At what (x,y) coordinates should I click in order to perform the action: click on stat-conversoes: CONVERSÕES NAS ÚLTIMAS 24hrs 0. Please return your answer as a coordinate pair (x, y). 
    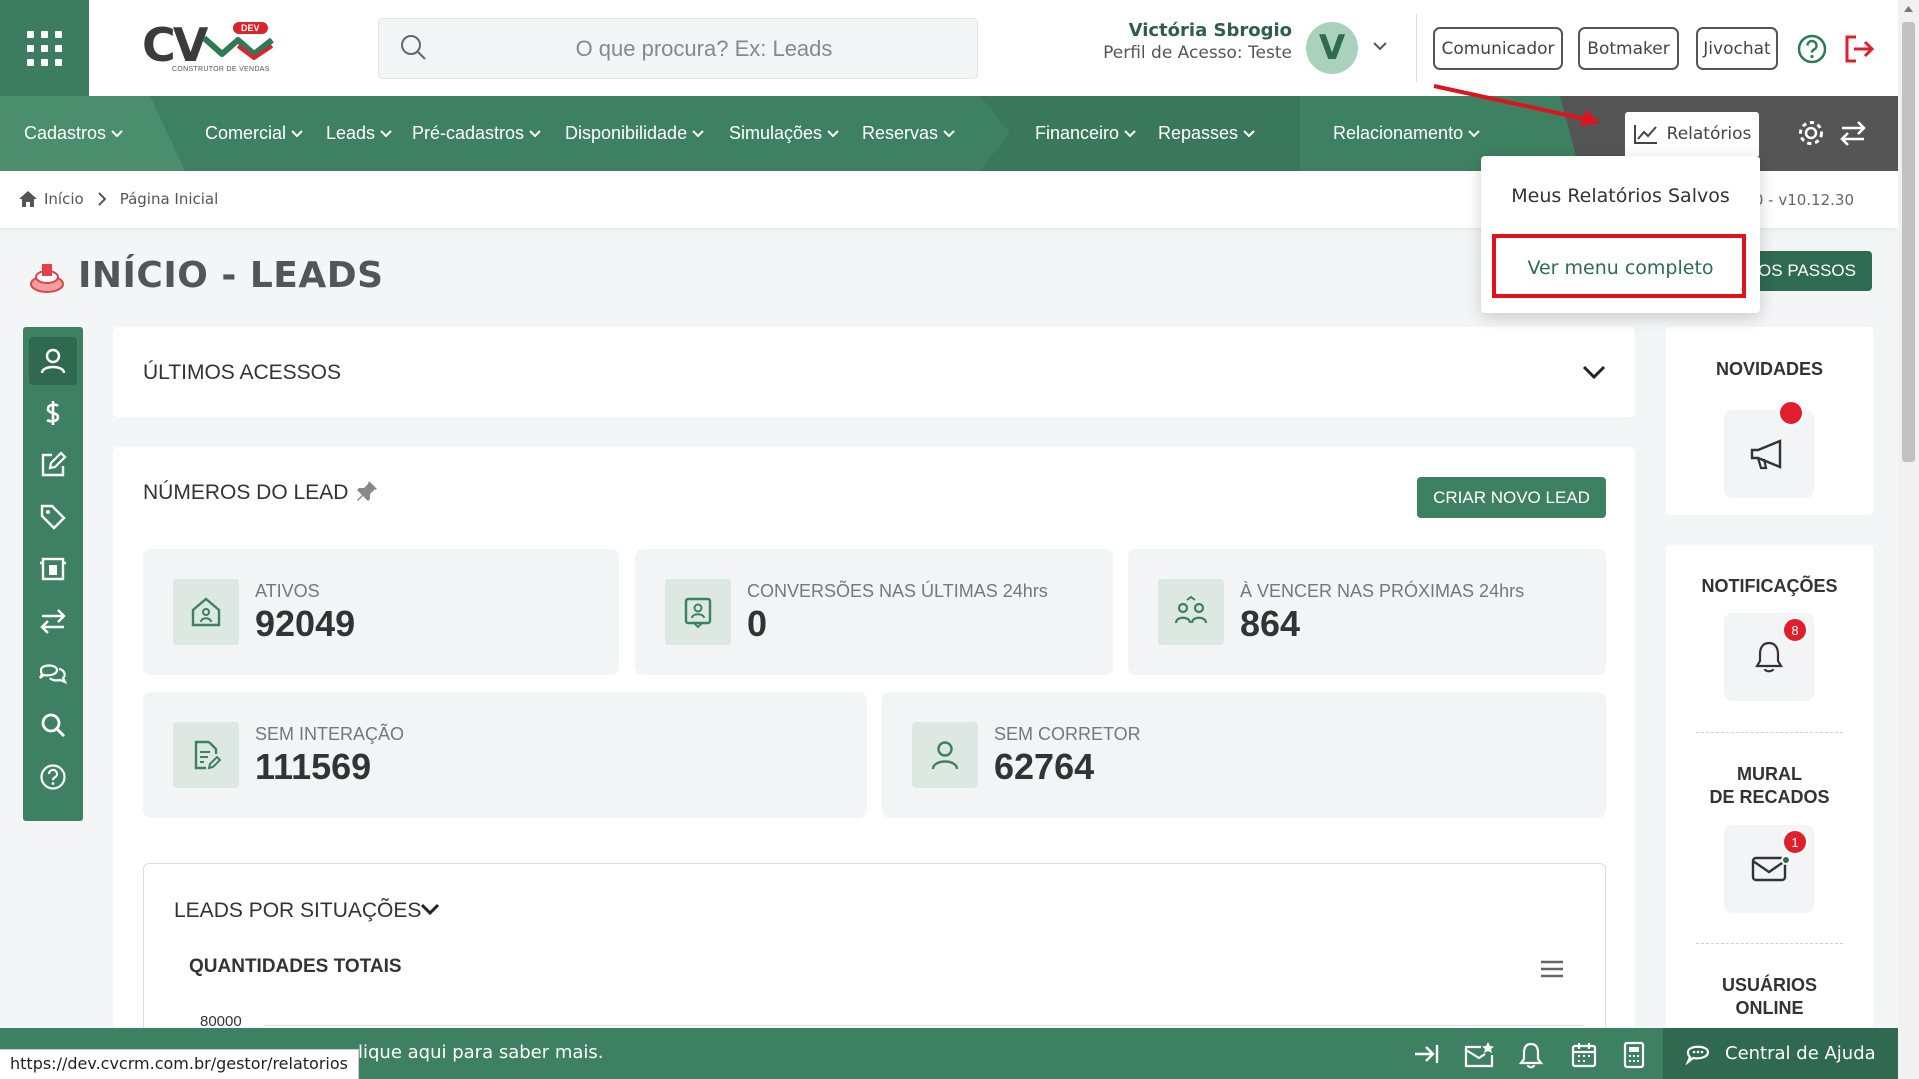
    Looking at the image, I should click on (874, 612).